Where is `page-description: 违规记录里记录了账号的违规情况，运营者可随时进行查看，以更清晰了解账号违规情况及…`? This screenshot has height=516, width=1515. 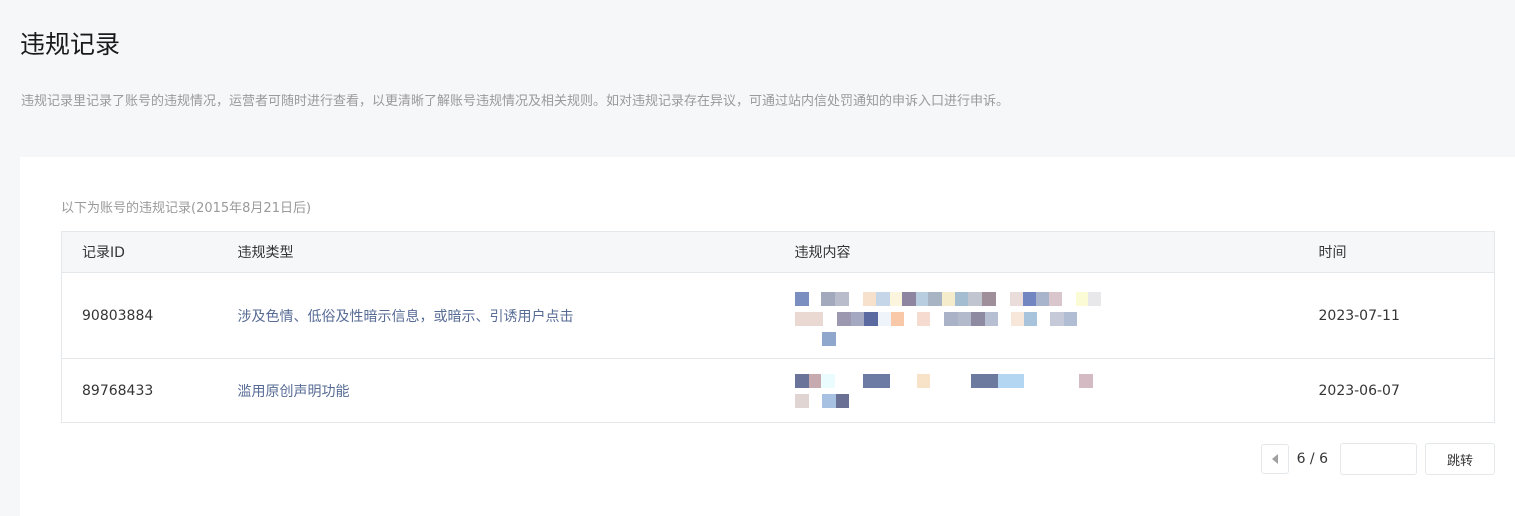 page-description: 违规记录里记录了账号的违规情况，运营者可随时进行查看，以更清晰了解账号违规情况及… is located at coordinates (515, 101).